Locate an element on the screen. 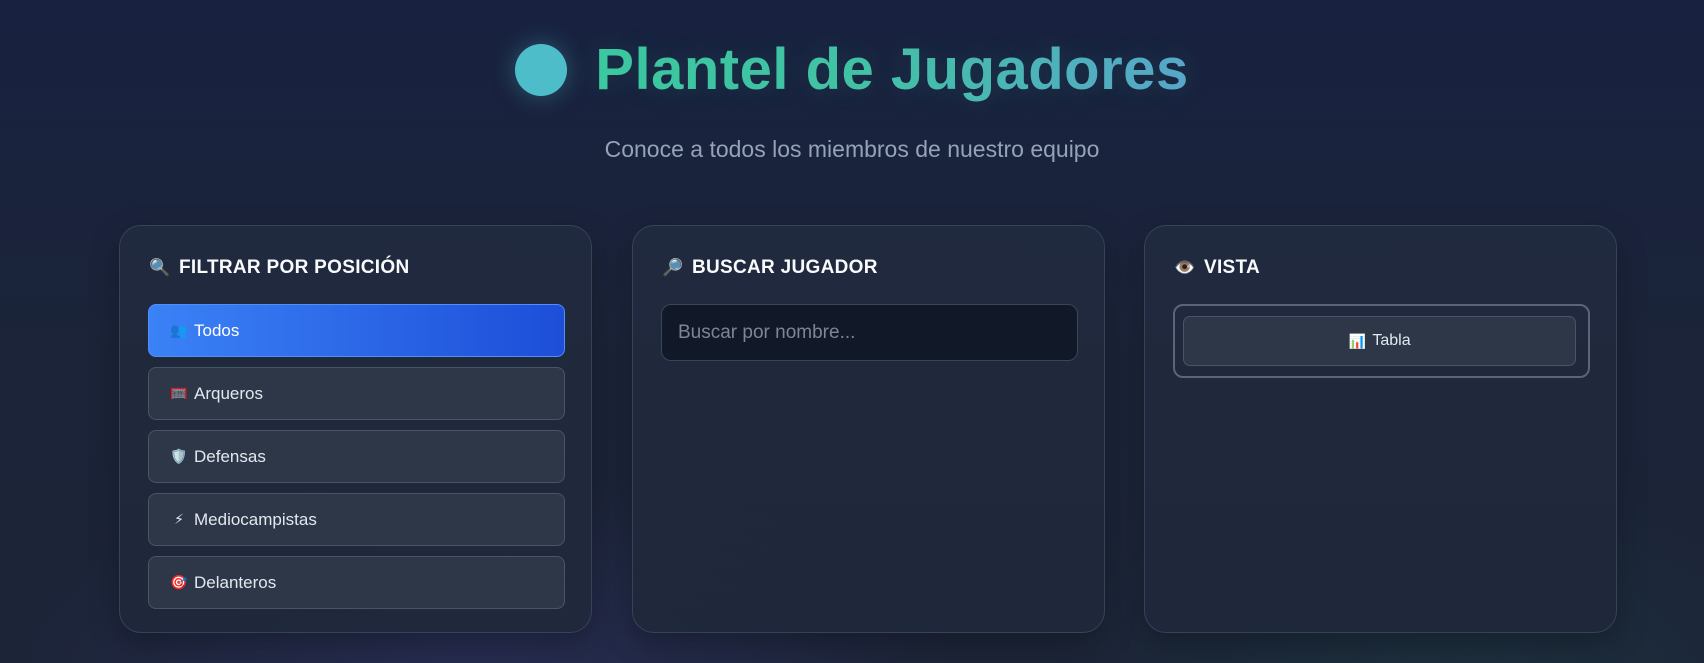 This screenshot has height=663, width=1704. target-icon: 🎯 is located at coordinates (179, 582).